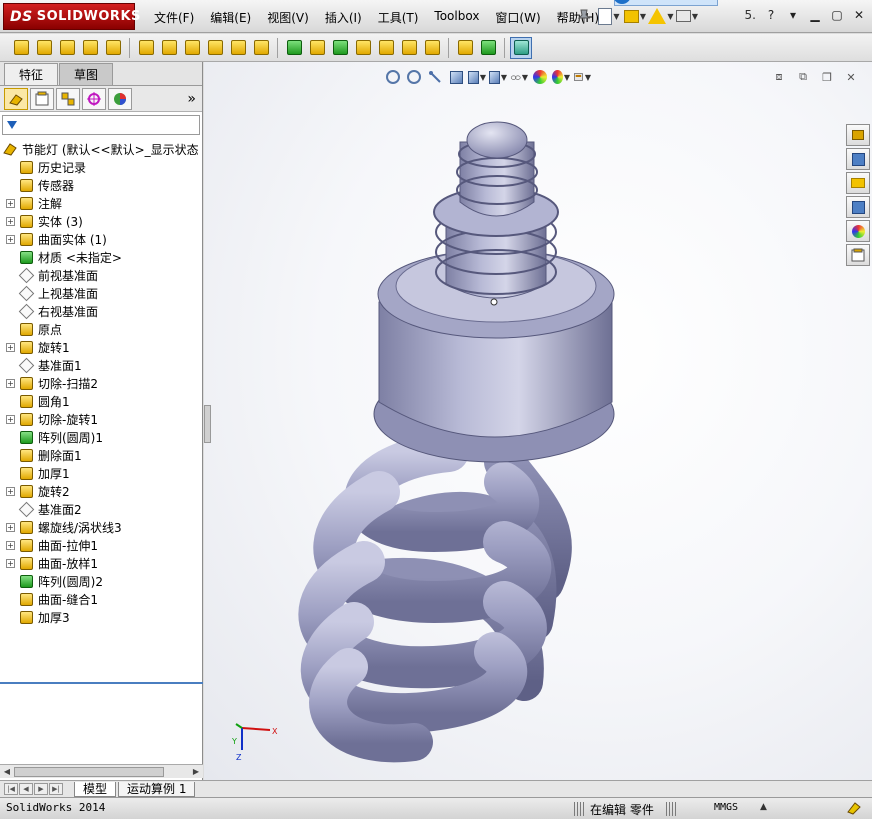 The width and height of the screenshot is (872, 819). What do you see at coordinates (101, 239) in the screenshot?
I see `tree-item: + 曲面实体 (1)` at bounding box center [101, 239].